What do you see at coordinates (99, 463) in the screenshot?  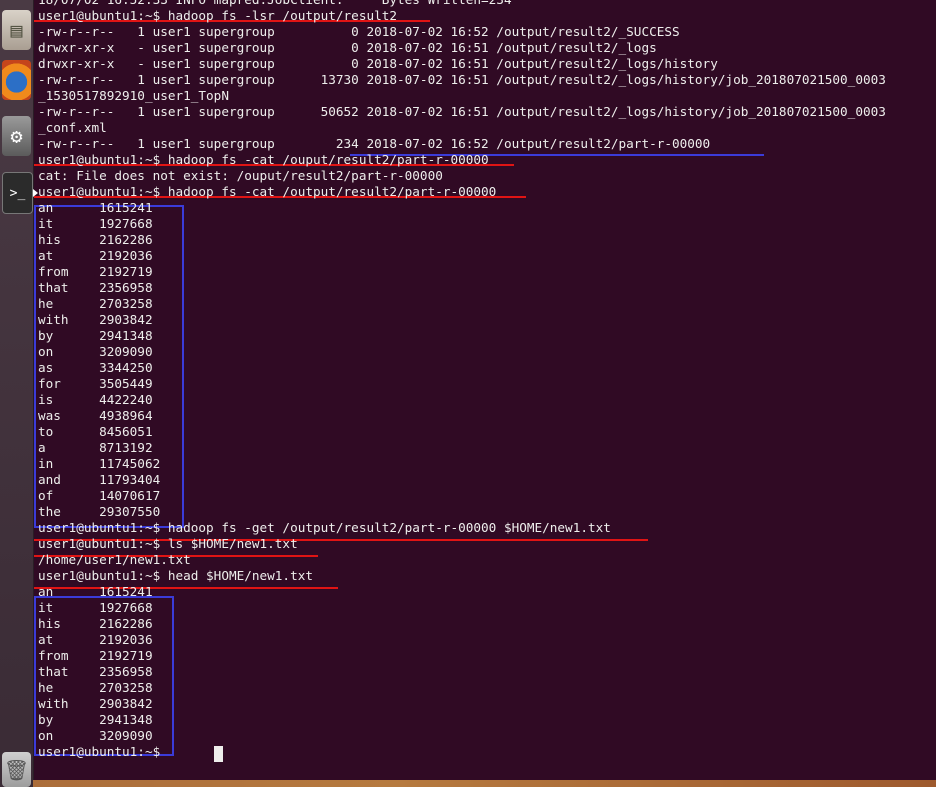 I see `terminal-line: in 11745062` at bounding box center [99, 463].